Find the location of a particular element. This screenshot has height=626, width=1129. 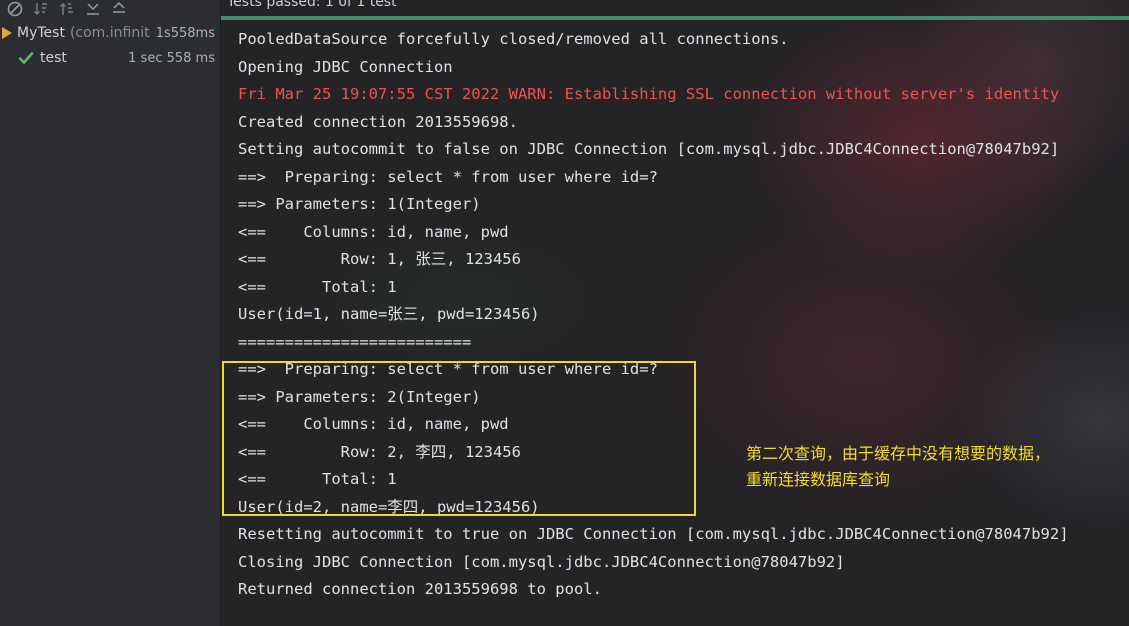

test-status-bar: » Tests passed: 1 of 1 test is located at coordinates (675, 10).